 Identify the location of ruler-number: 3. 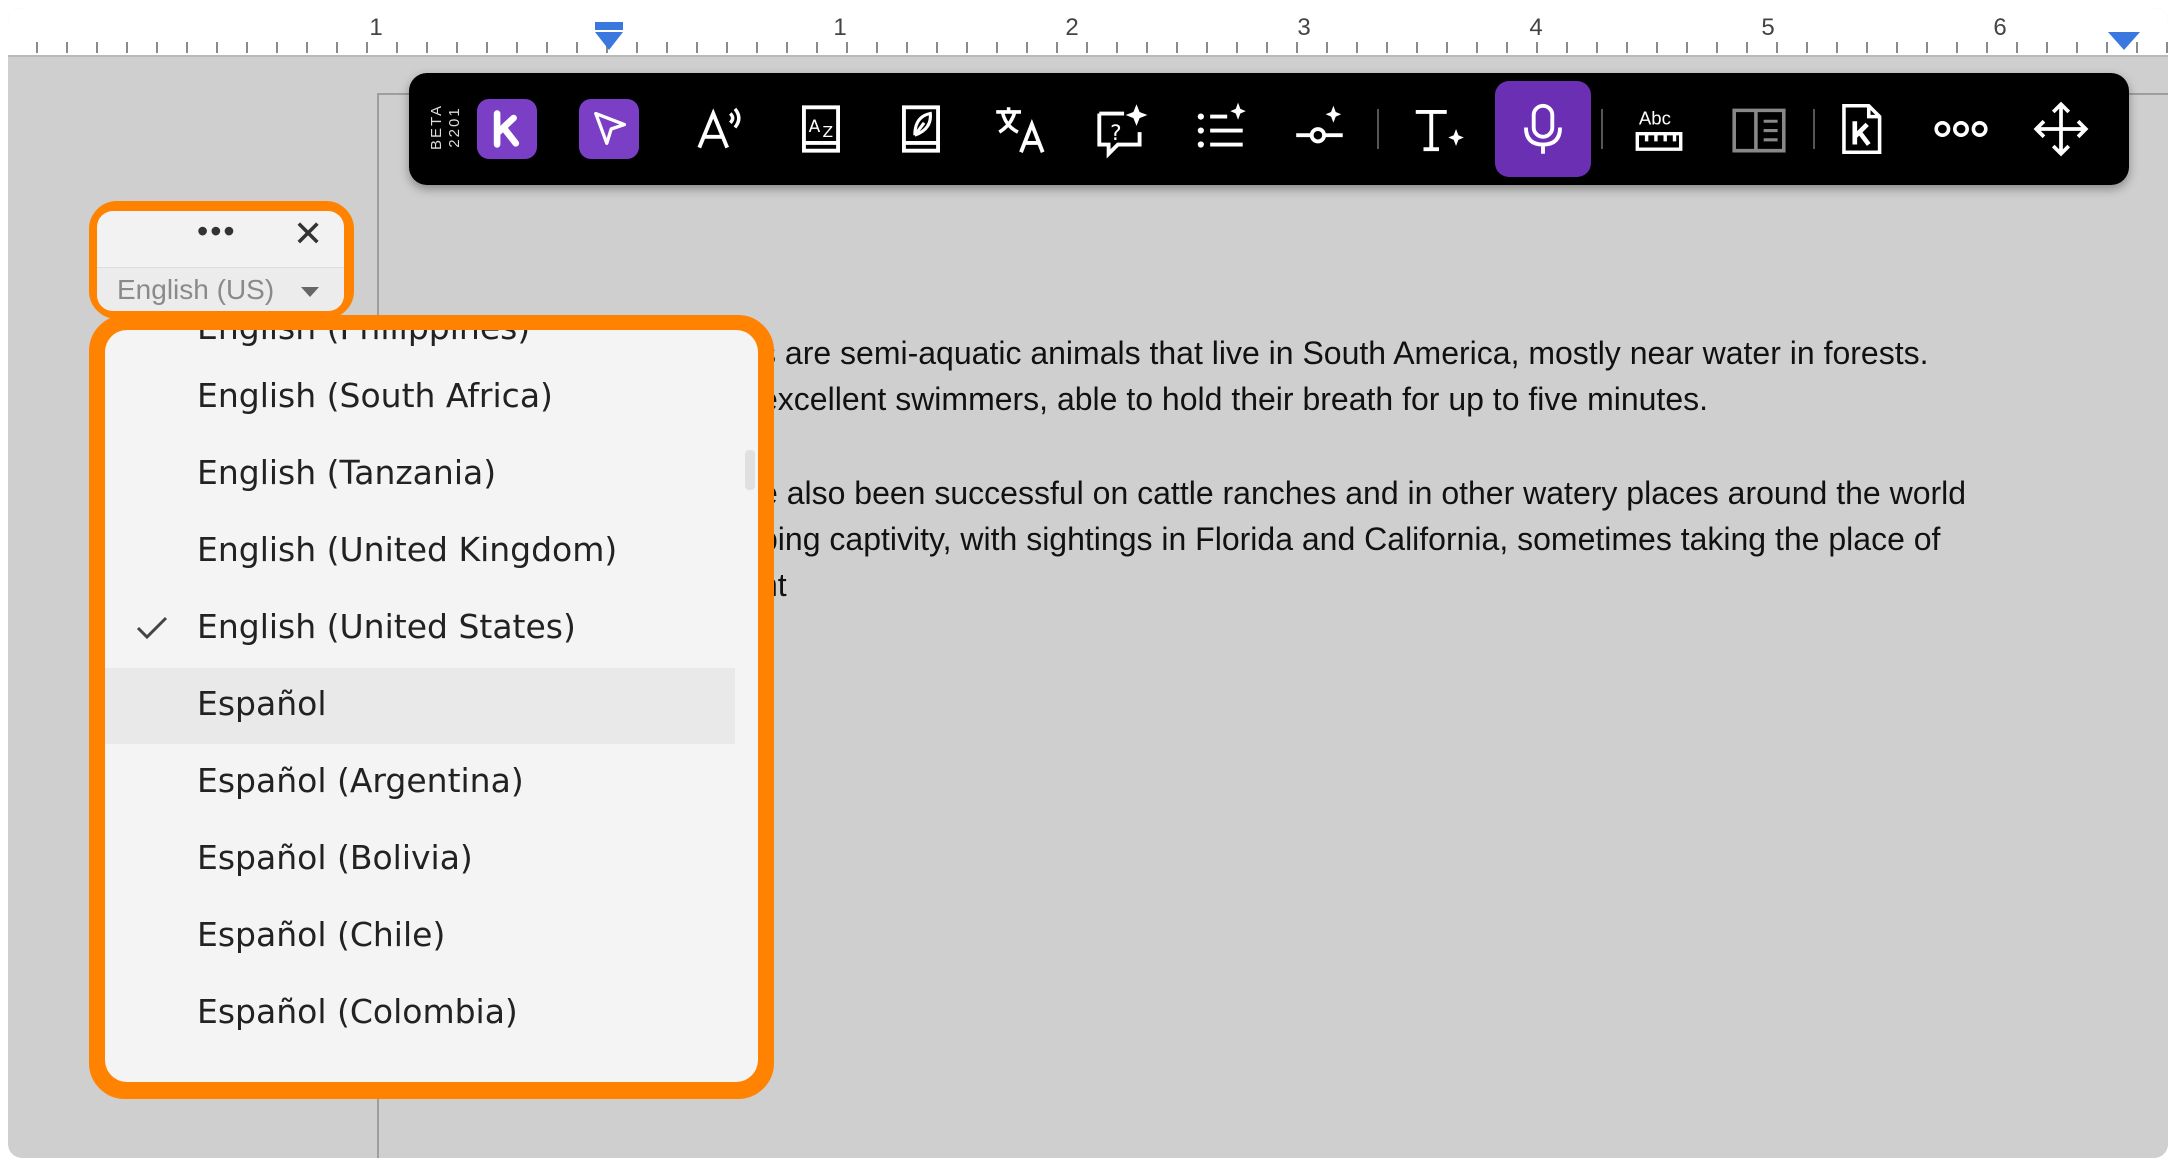
(1304, 27).